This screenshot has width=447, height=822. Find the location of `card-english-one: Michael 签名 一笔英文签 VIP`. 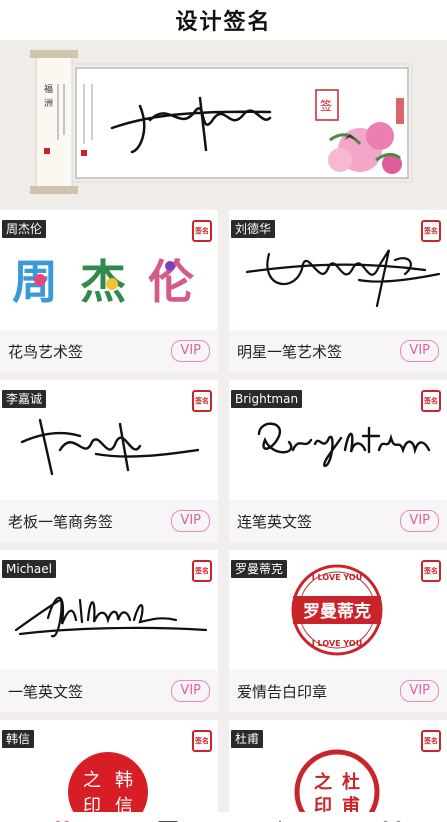

card-english-one: Michael 签名 一笔英文签 VIP is located at coordinates (109, 631).